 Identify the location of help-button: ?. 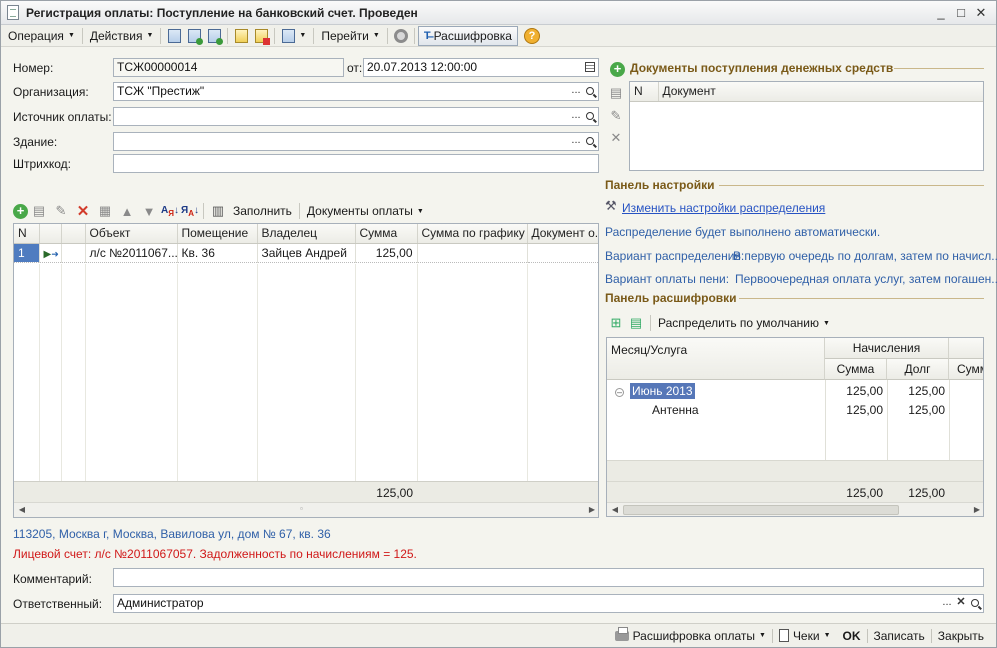
(531, 35).